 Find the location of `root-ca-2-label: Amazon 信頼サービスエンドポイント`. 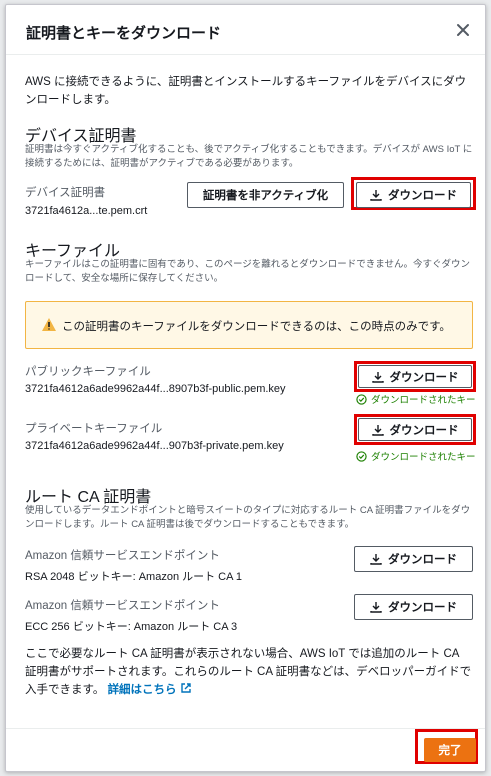

root-ca-2-label: Amazon 信頼サービスエンドポイント is located at coordinates (122, 606).